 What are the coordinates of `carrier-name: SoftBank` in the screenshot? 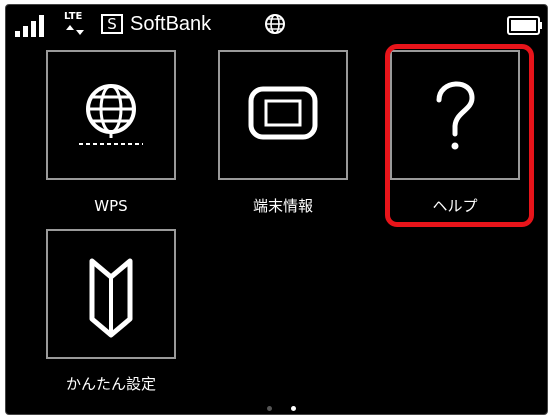 It's located at (171, 24).